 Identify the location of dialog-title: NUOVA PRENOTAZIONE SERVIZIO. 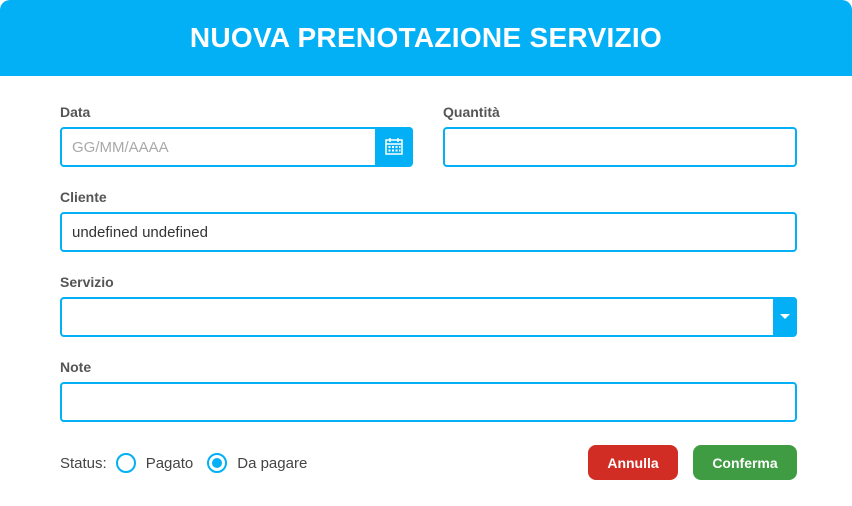
(426, 37).